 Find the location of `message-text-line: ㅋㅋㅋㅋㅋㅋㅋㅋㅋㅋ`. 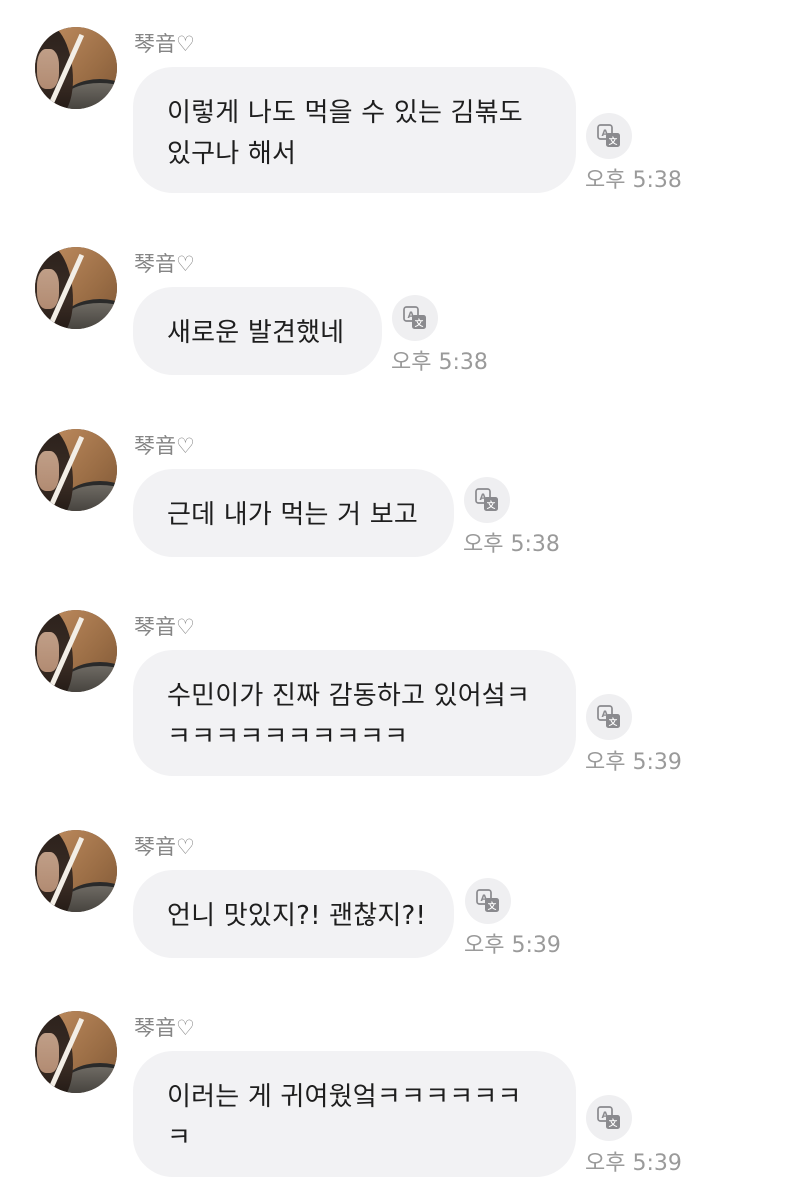

message-text-line: ㅋㅋㅋㅋㅋㅋㅋㅋㅋㅋ is located at coordinates (288, 737).